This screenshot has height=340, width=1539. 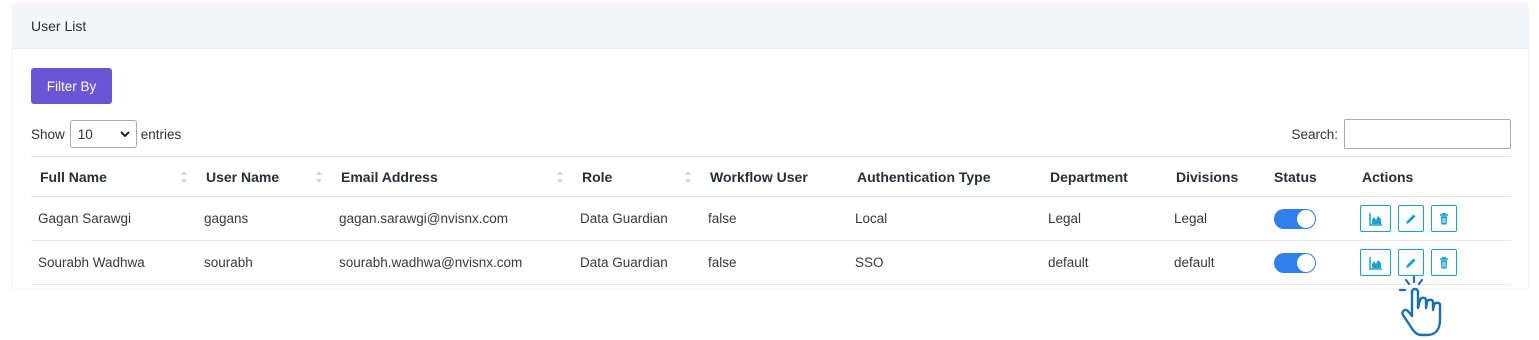 What do you see at coordinates (71, 86) in the screenshot?
I see `filter-by-button: Filter By` at bounding box center [71, 86].